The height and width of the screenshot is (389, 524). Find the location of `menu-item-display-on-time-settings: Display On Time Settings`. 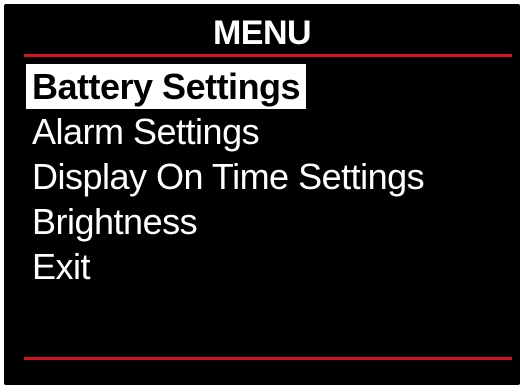

menu-item-display-on-time-settings: Display On Time Settings is located at coordinates (228, 176).